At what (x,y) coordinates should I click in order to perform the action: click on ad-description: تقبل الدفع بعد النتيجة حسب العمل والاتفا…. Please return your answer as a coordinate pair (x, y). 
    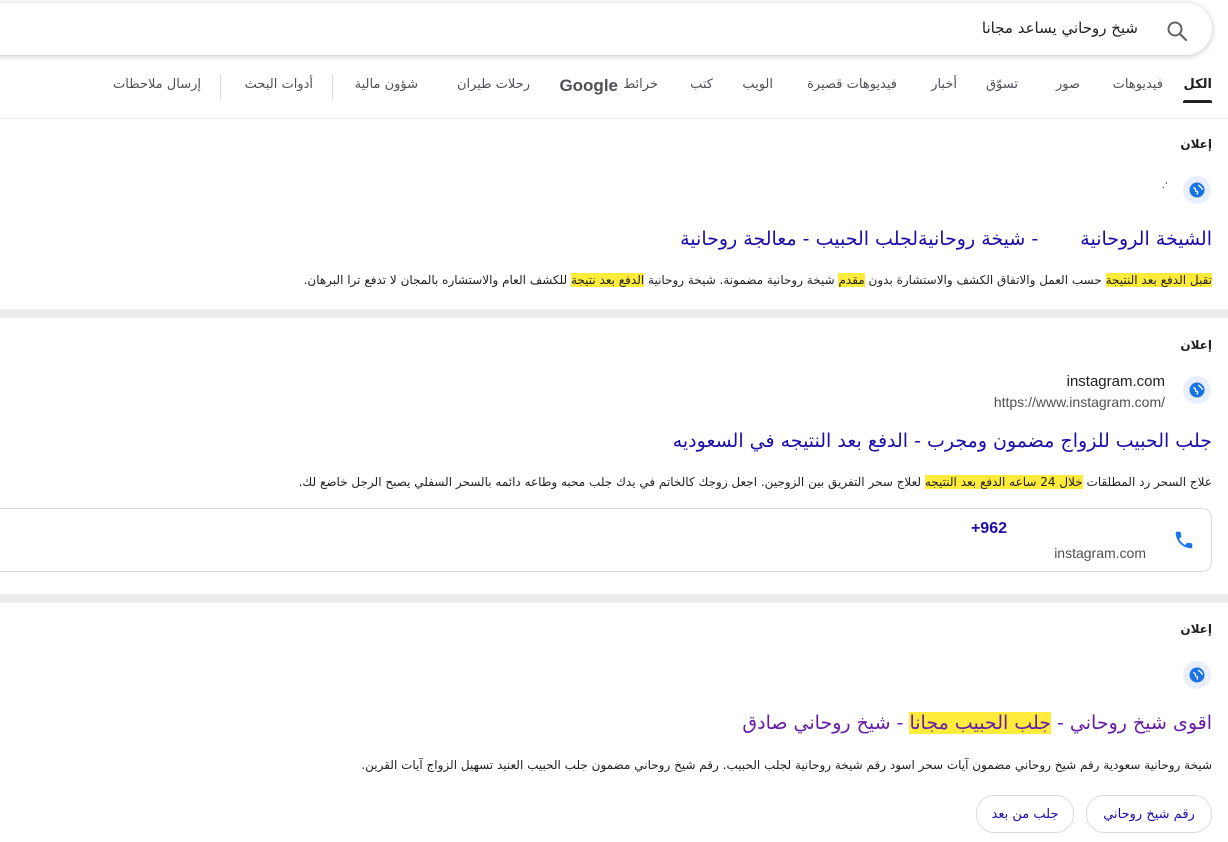
    Looking at the image, I should click on (758, 280).